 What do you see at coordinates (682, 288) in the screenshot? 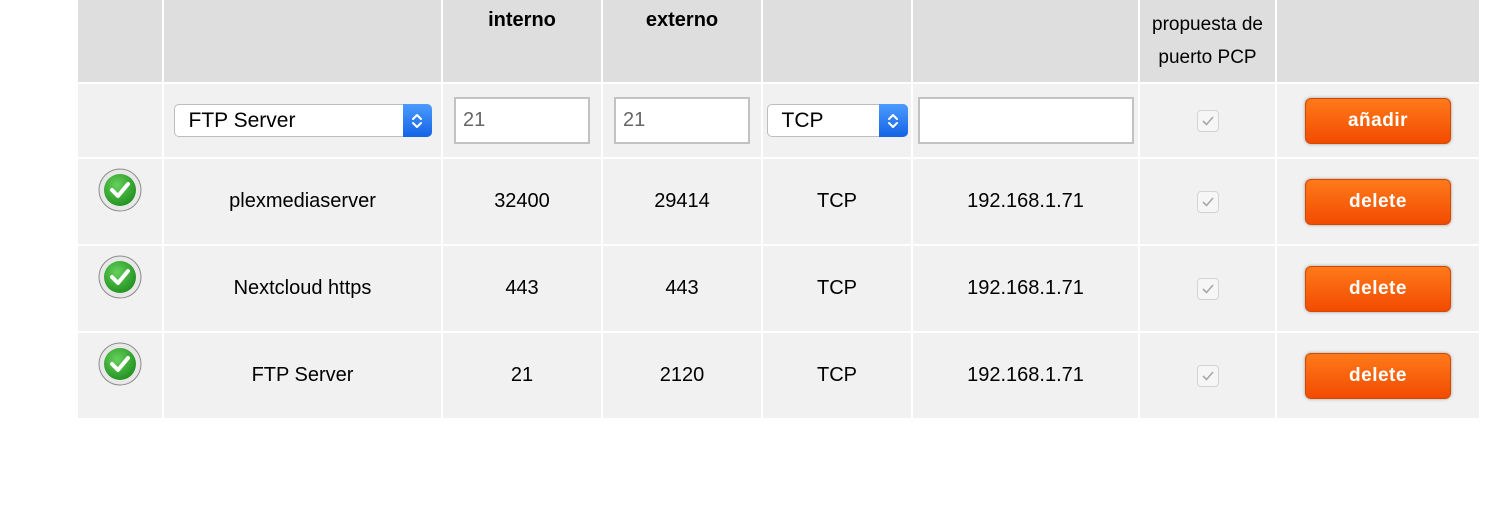
I see `row-external-port: 443` at bounding box center [682, 288].